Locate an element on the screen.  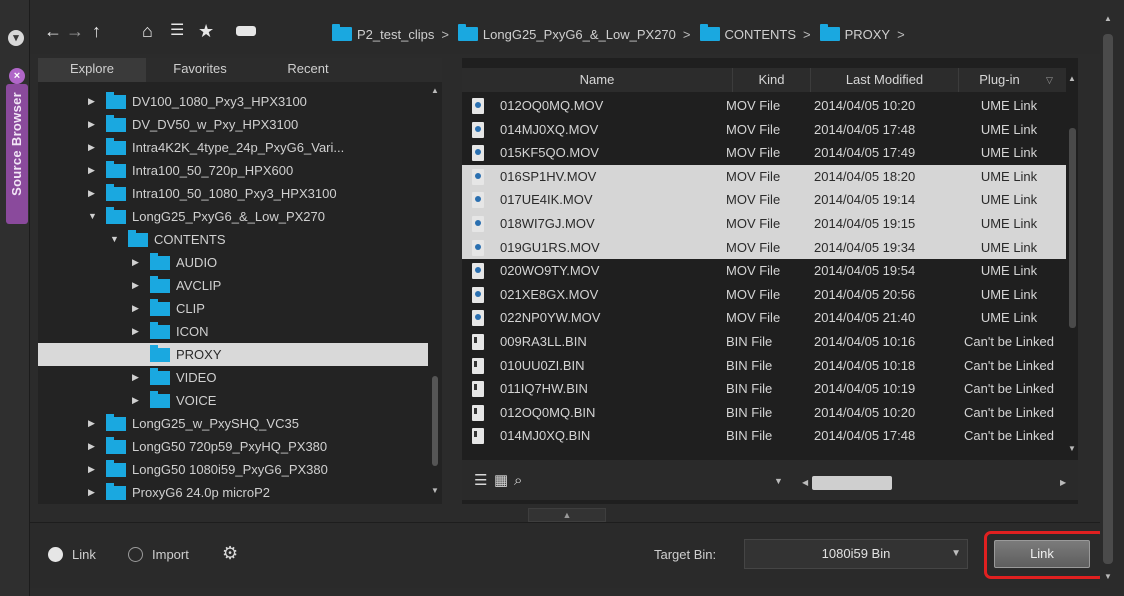
source-browser-panel-tab: × Source Browser is located at coordinates (17, 146).